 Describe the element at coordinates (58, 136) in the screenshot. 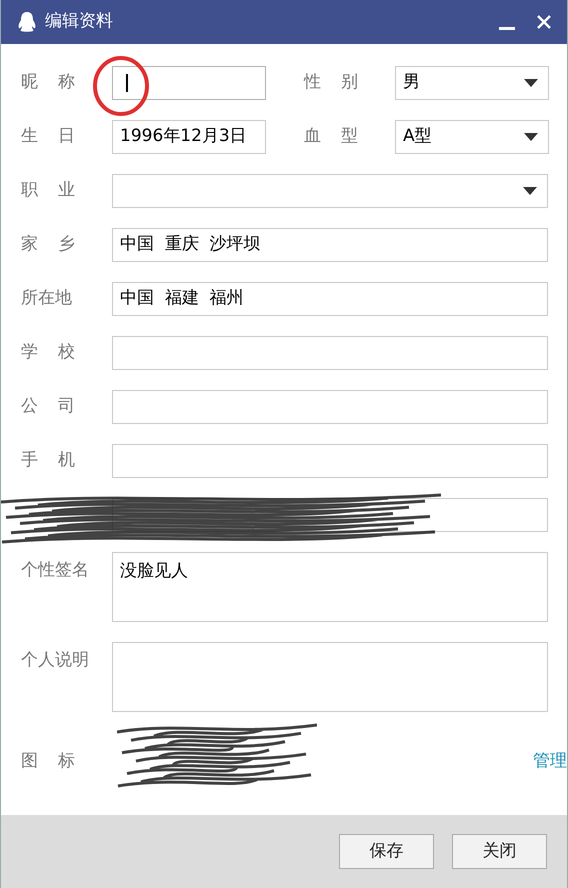

I see `field-label: 生日` at that location.